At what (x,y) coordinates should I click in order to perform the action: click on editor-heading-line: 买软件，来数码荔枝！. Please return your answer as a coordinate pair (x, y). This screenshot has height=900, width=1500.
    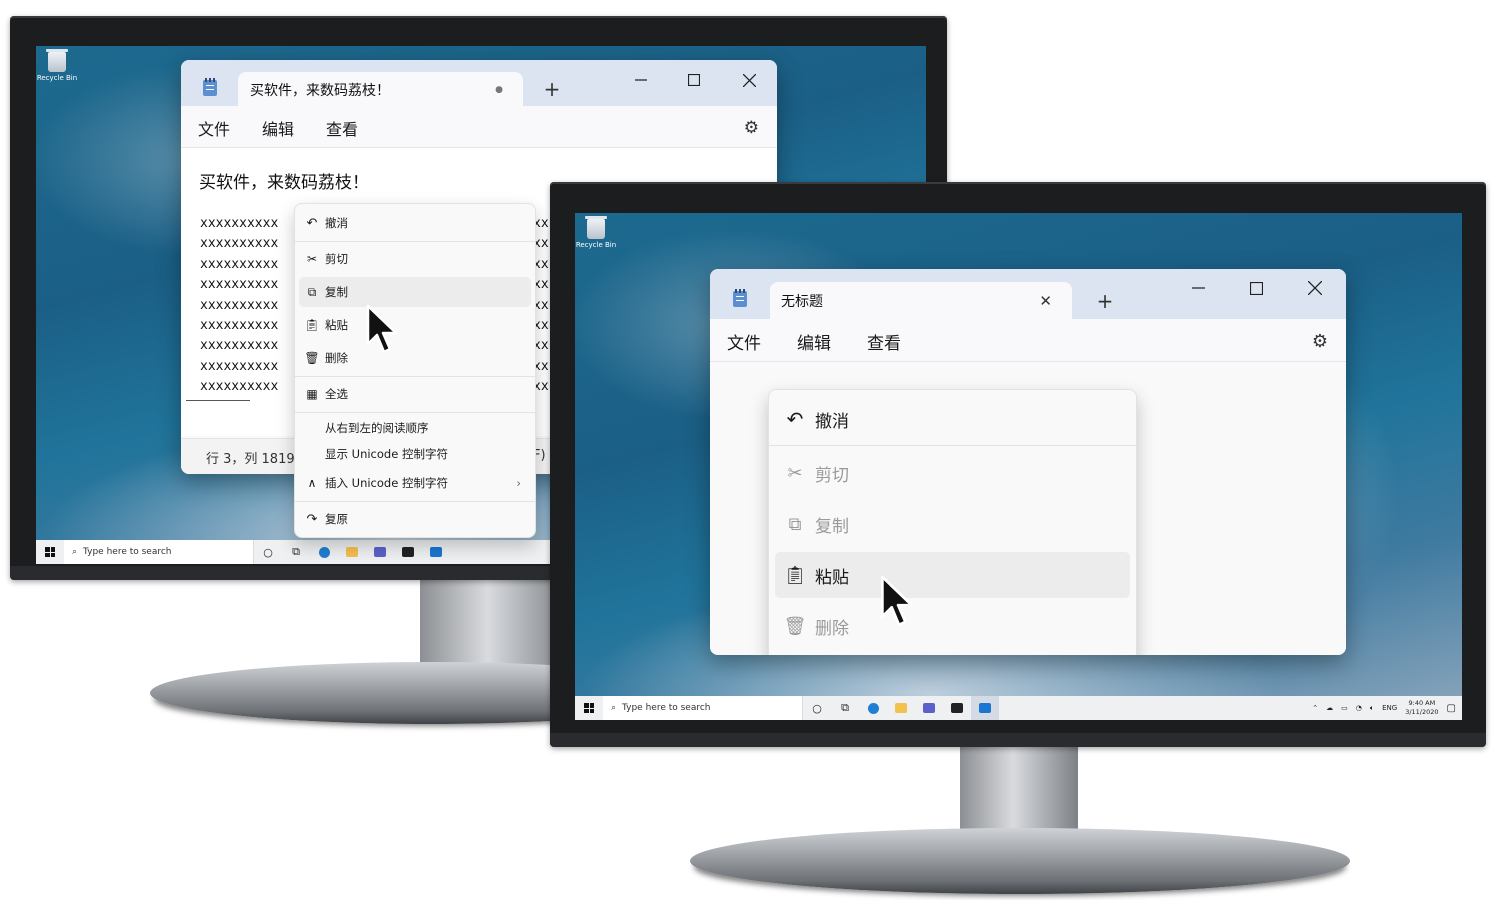
    Looking at the image, I should click on (284, 183).